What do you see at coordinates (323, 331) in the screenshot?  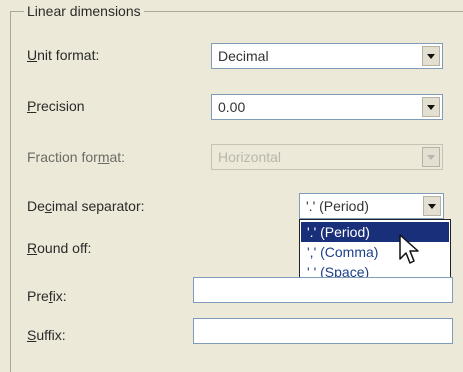 I see `suffix-input` at bounding box center [323, 331].